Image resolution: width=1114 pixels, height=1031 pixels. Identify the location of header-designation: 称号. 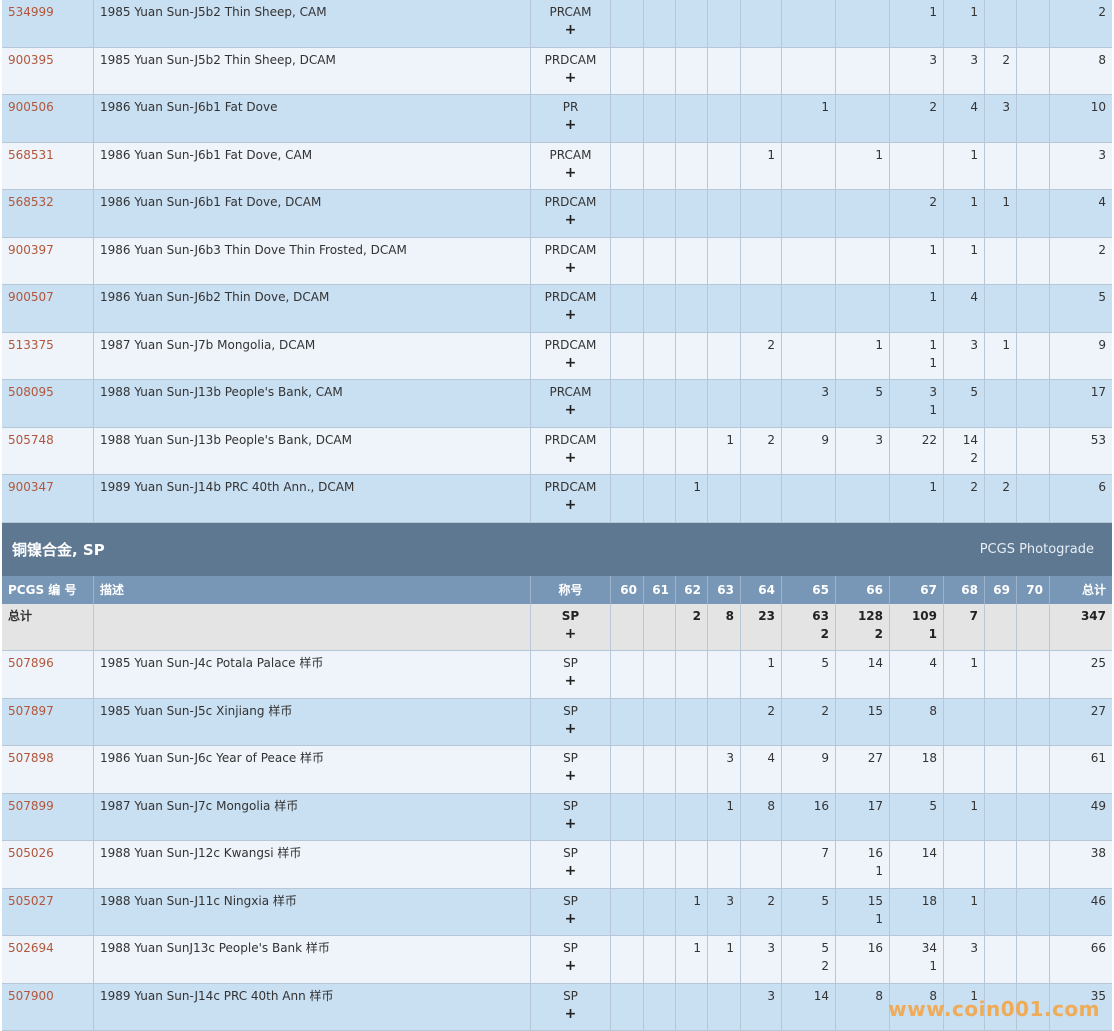
(571, 589).